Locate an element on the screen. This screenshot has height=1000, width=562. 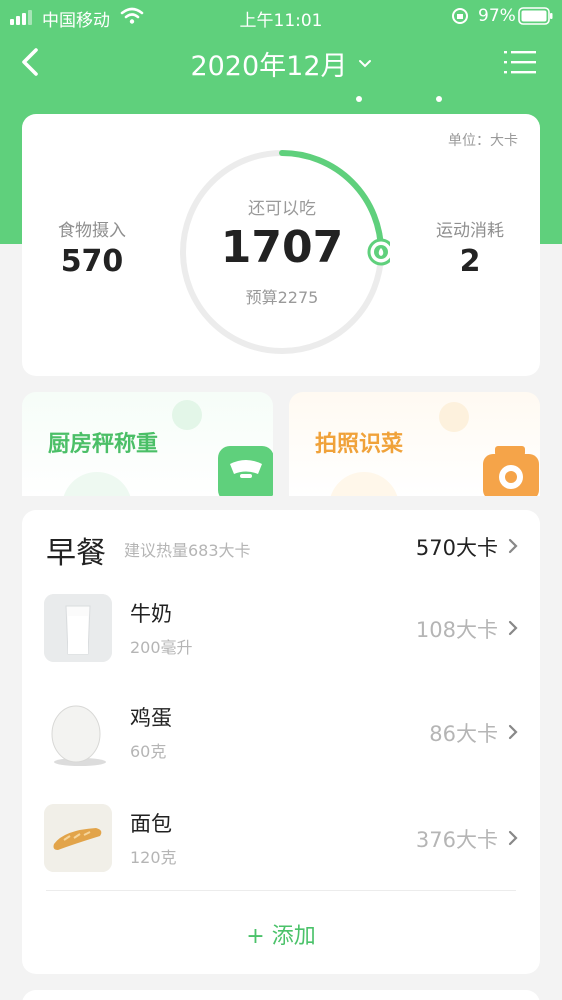
egg-photo is located at coordinates (78, 732).